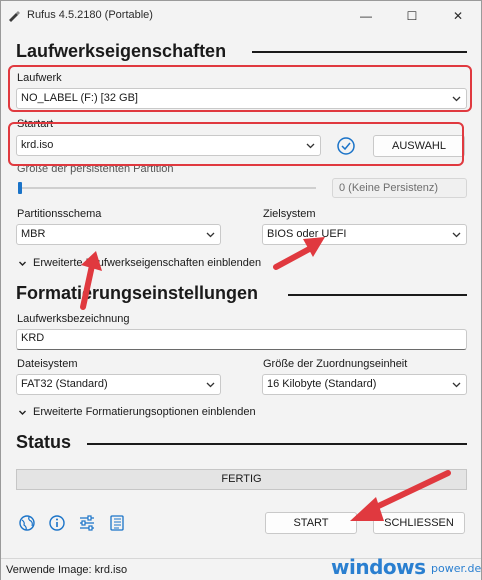 This screenshot has width=482, height=580. What do you see at coordinates (118, 234) in the screenshot?
I see `partition-scheme-select: MBR` at bounding box center [118, 234].